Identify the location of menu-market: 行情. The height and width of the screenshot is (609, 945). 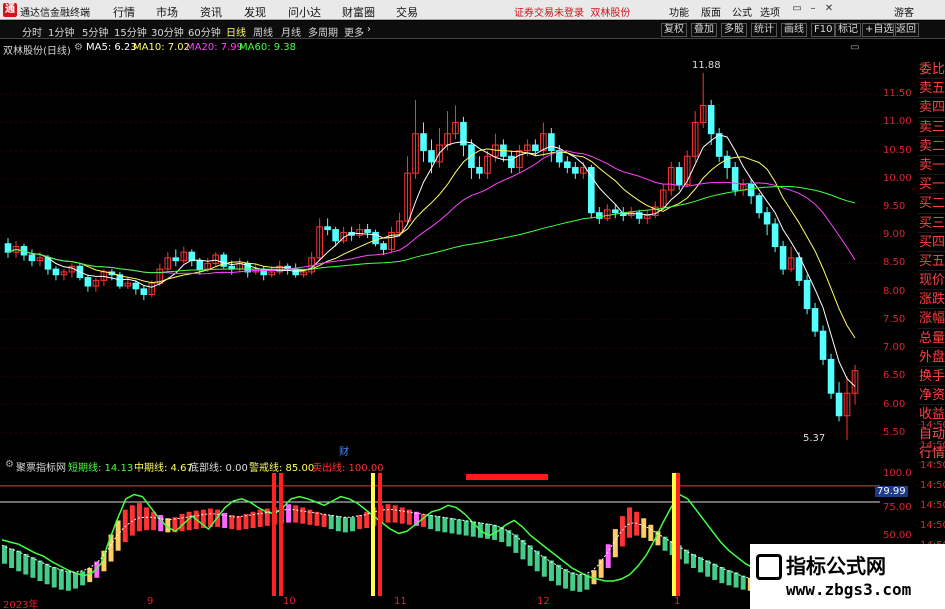
(124, 12).